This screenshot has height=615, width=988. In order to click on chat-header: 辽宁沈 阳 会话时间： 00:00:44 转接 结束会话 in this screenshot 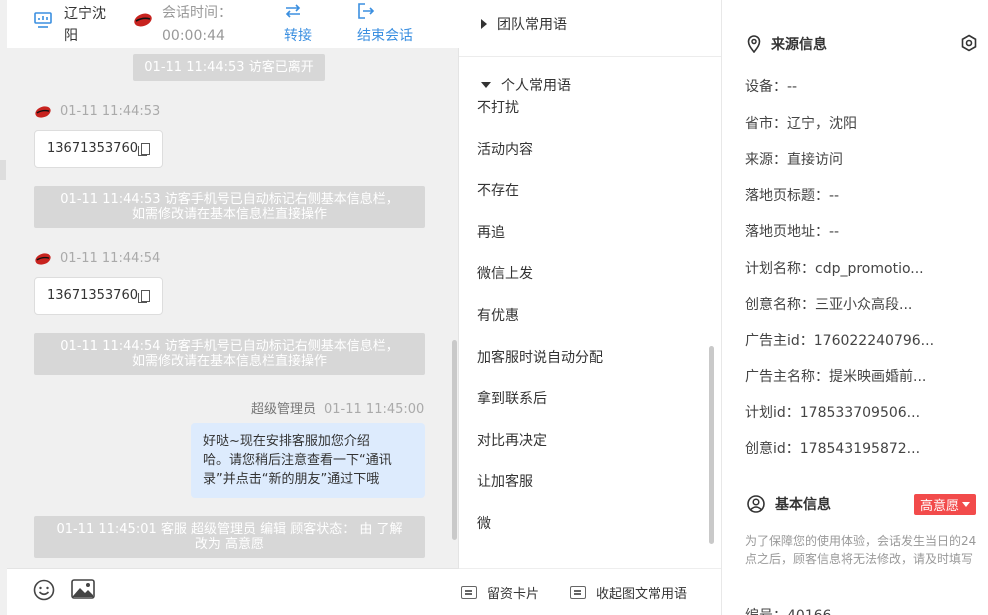, I will do `click(233, 24)`.